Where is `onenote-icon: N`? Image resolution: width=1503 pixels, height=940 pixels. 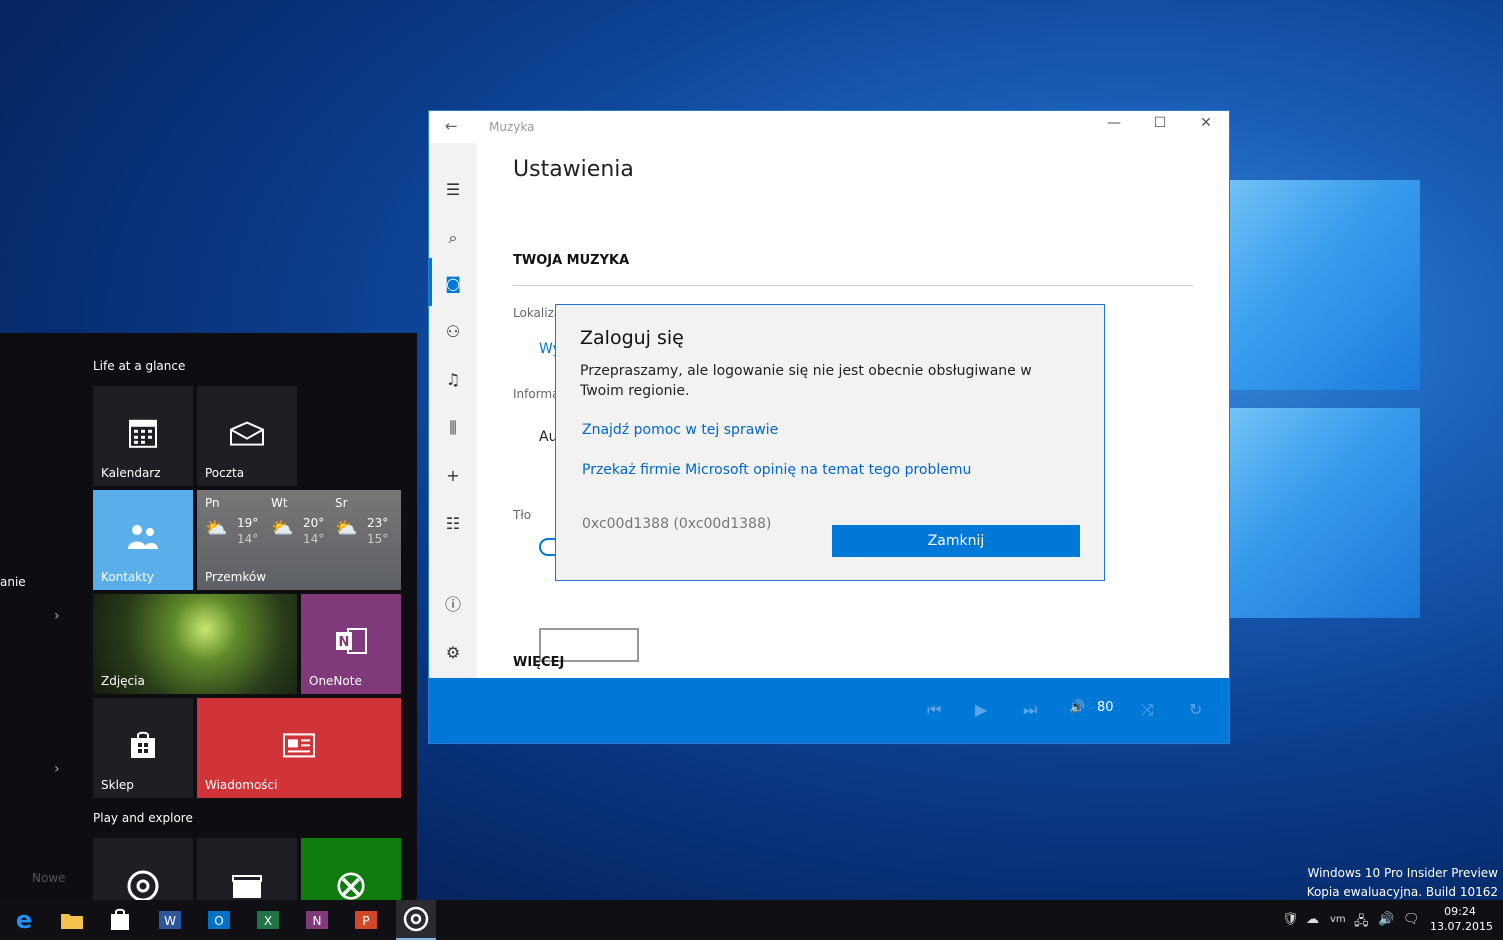 onenote-icon: N is located at coordinates (351, 641).